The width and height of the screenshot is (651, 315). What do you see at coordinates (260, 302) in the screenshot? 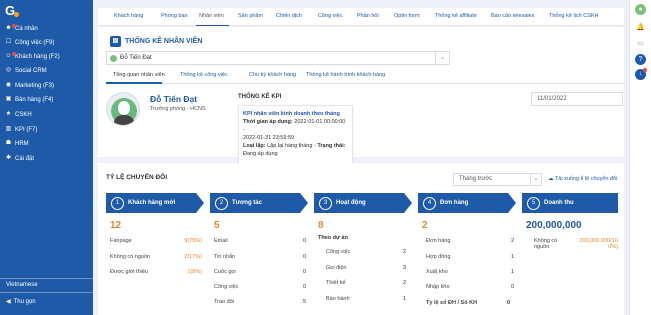
I see `list-item: Trao đổi 5` at bounding box center [260, 302].